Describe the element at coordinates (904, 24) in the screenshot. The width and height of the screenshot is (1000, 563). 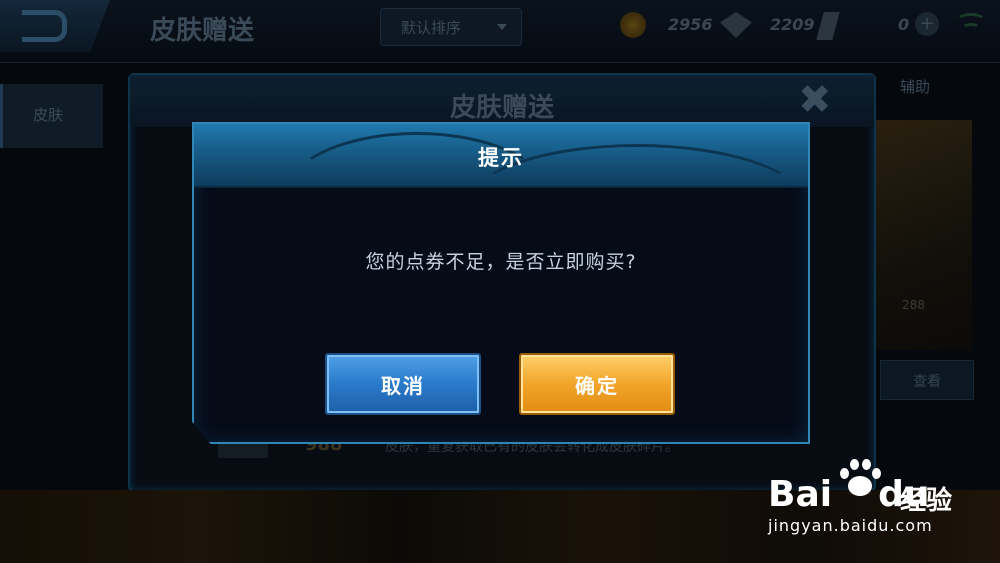
I see `voucher-value: 0` at that location.